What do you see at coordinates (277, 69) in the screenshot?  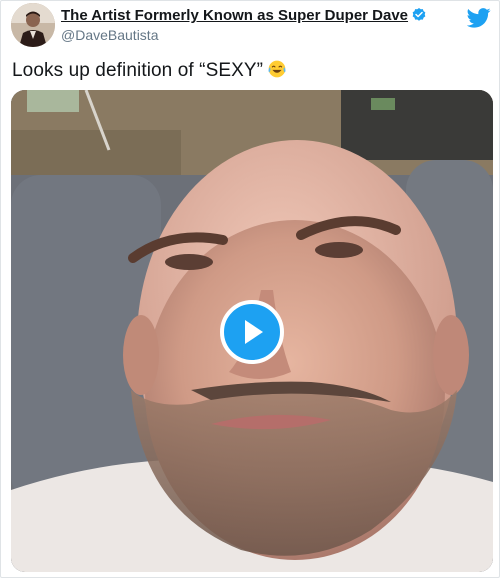 I see `tears-of-joy-emoji-icon` at bounding box center [277, 69].